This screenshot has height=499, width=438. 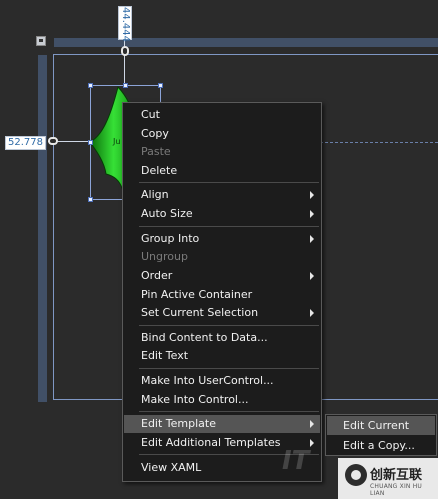 What do you see at coordinates (222, 214) in the screenshot?
I see `menu-item-auto-size: Auto Size` at bounding box center [222, 214].